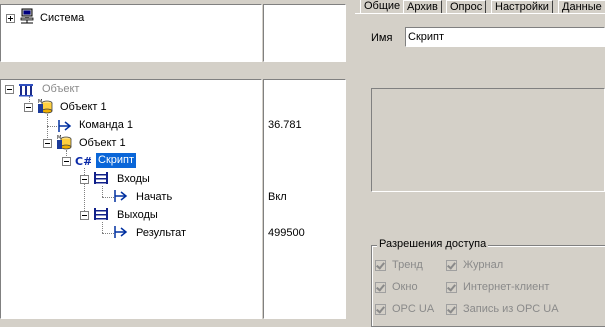 This screenshot has height=327, width=605. What do you see at coordinates (286, 233) in the screenshot?
I see `tree-item-value: 499500` at bounding box center [286, 233].